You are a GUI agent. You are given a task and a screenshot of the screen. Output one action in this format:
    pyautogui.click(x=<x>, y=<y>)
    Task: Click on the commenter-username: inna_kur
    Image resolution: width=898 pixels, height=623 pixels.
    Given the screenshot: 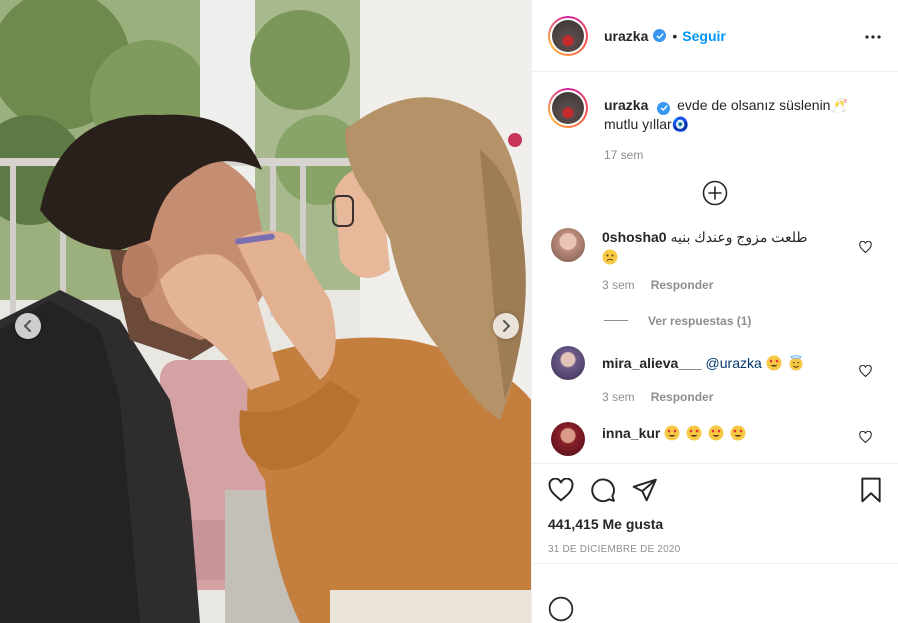 What is the action you would take?
    pyautogui.click(x=631, y=433)
    